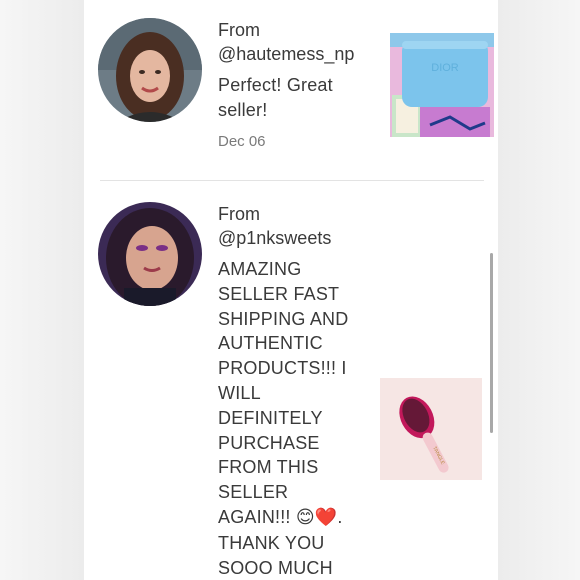  I want to click on message-line: PURCHASE, so click(269, 442).